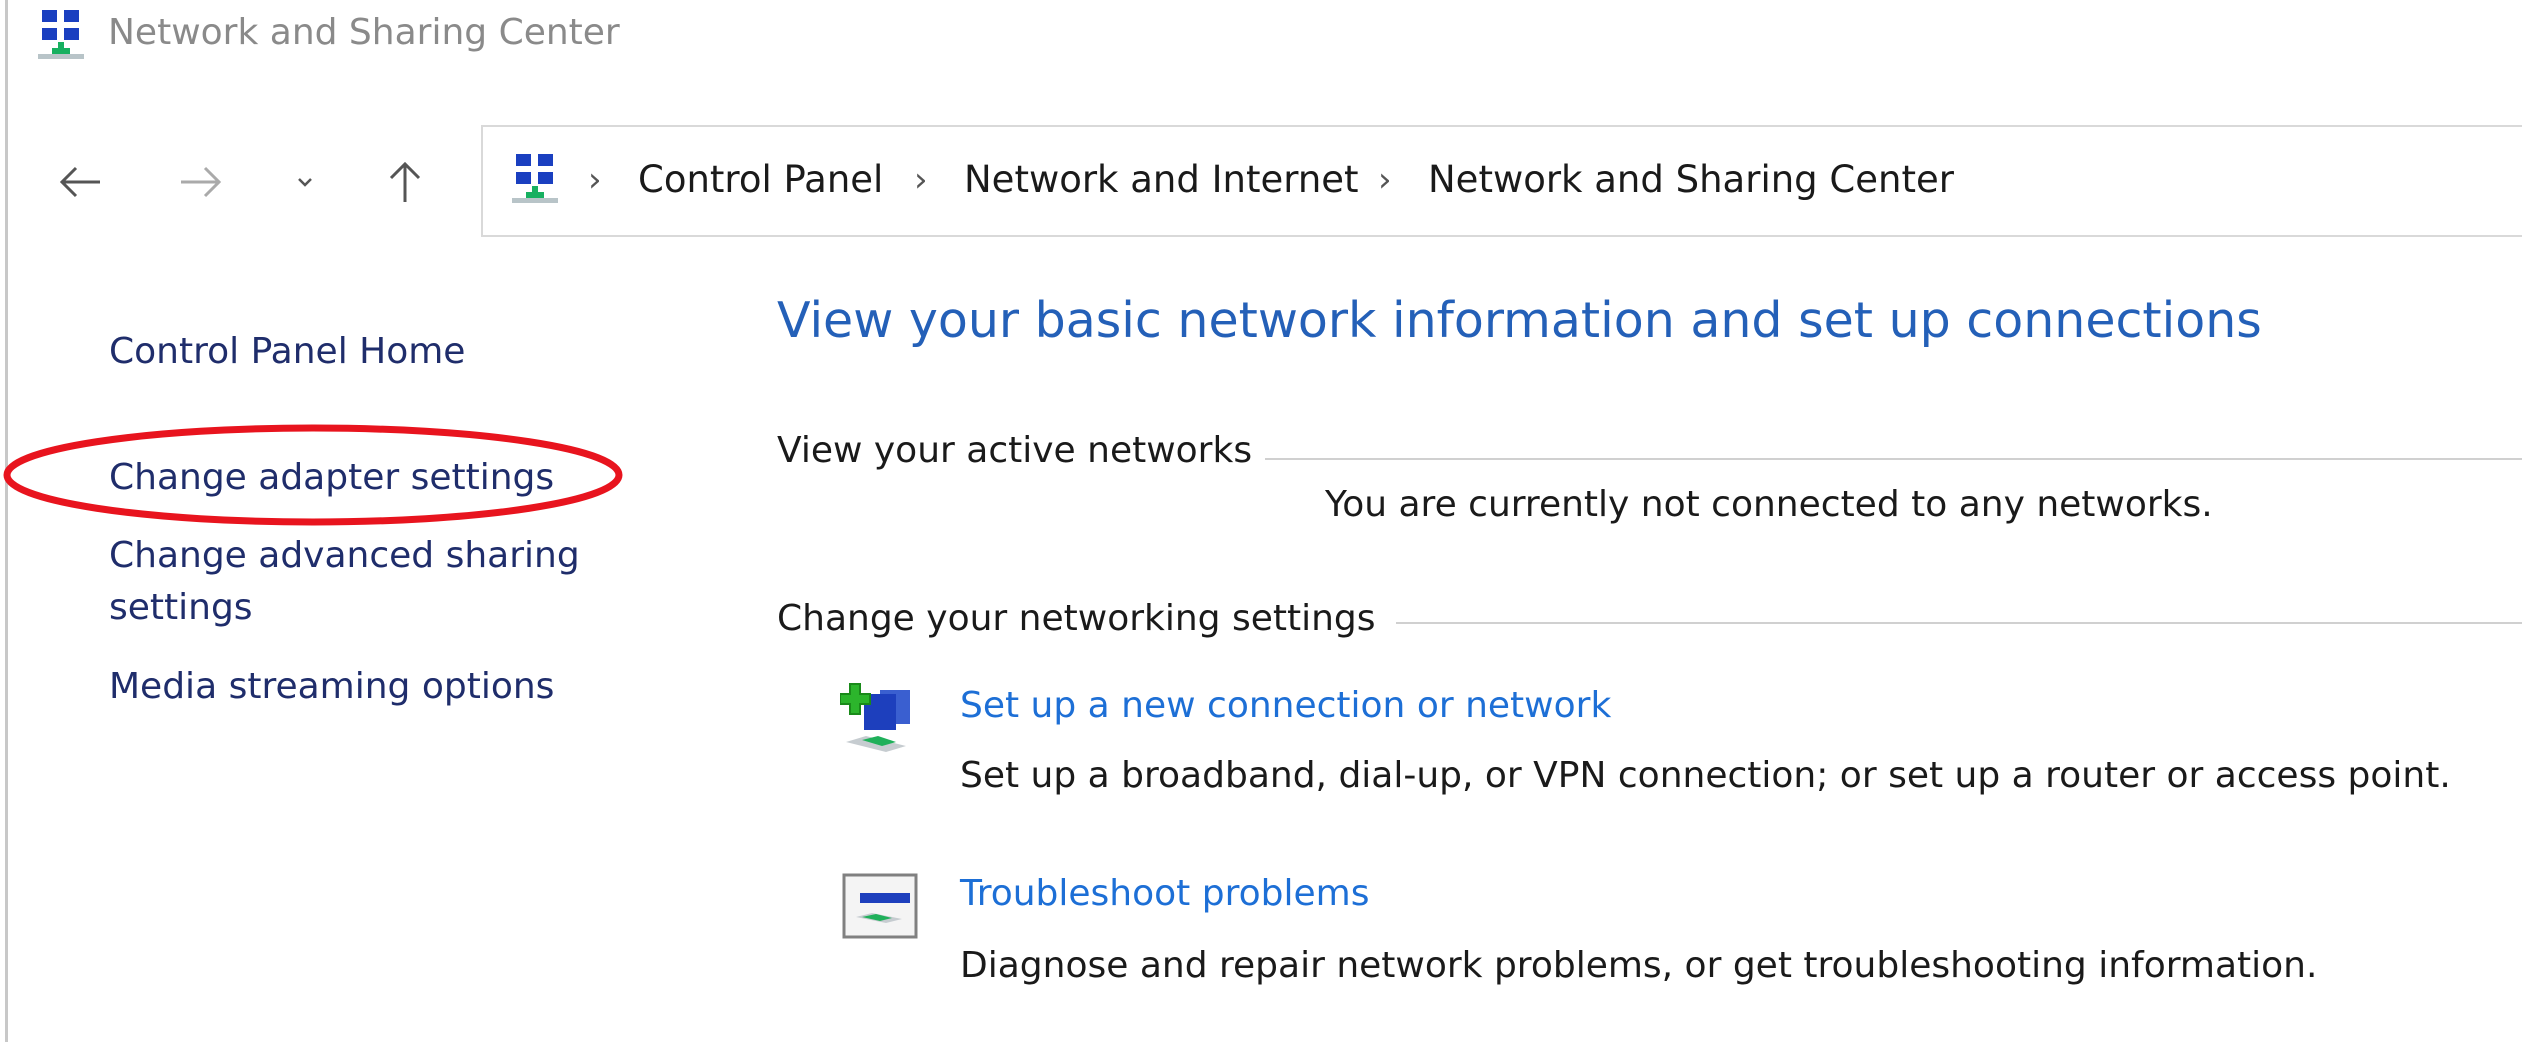  Describe the element at coordinates (364, 32) in the screenshot. I see `window-title: Network and Sharing Center` at that location.